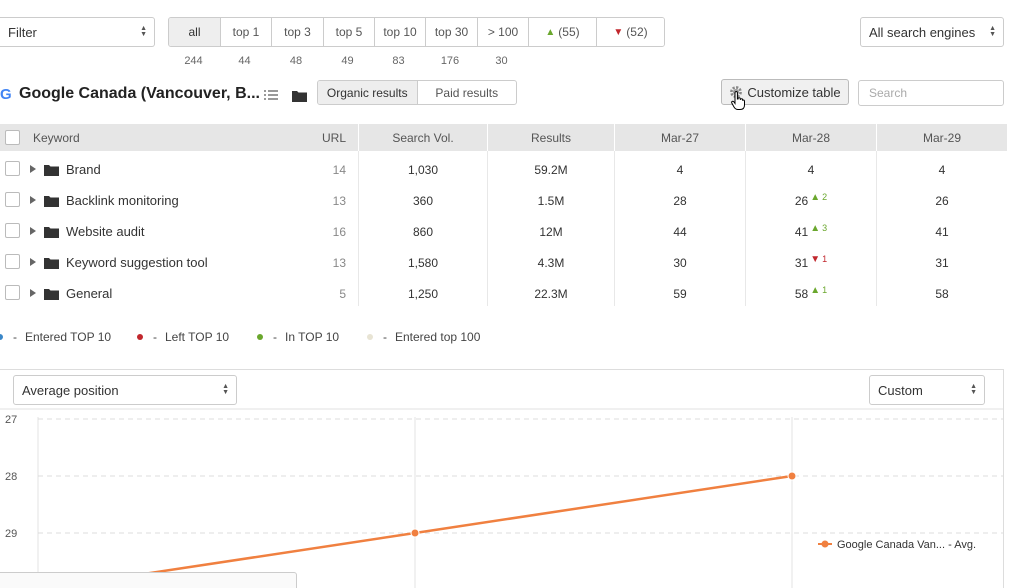  I want to click on legend-label: In TOP 10, so click(312, 337).